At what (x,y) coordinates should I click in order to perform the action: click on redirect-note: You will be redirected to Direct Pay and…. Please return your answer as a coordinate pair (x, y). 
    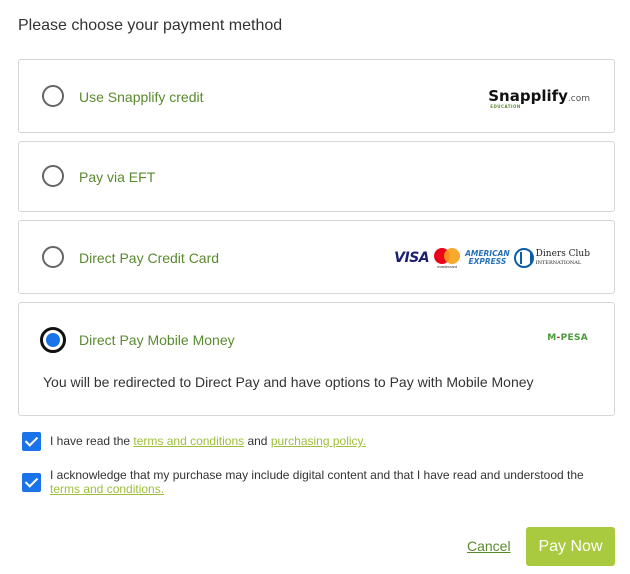
    Looking at the image, I should click on (288, 382).